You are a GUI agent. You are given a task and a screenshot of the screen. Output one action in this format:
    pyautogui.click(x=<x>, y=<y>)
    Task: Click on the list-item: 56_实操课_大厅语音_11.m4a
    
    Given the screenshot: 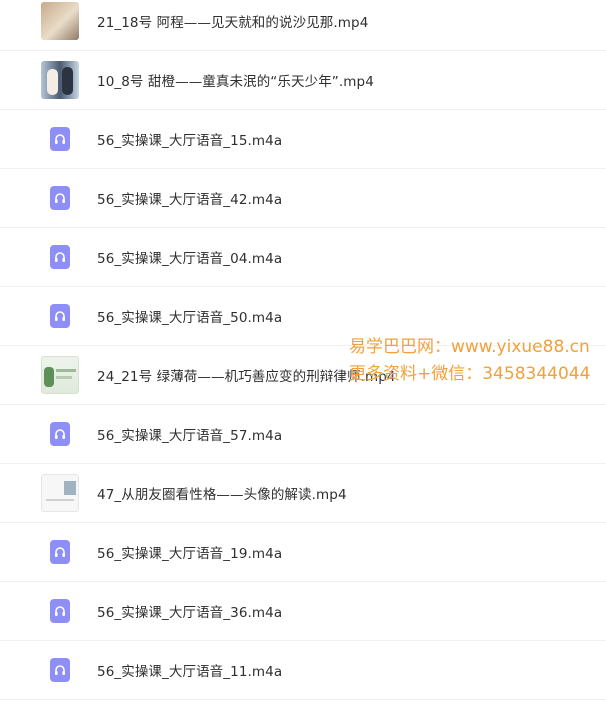 What is the action you would take?
    pyautogui.click(x=303, y=670)
    